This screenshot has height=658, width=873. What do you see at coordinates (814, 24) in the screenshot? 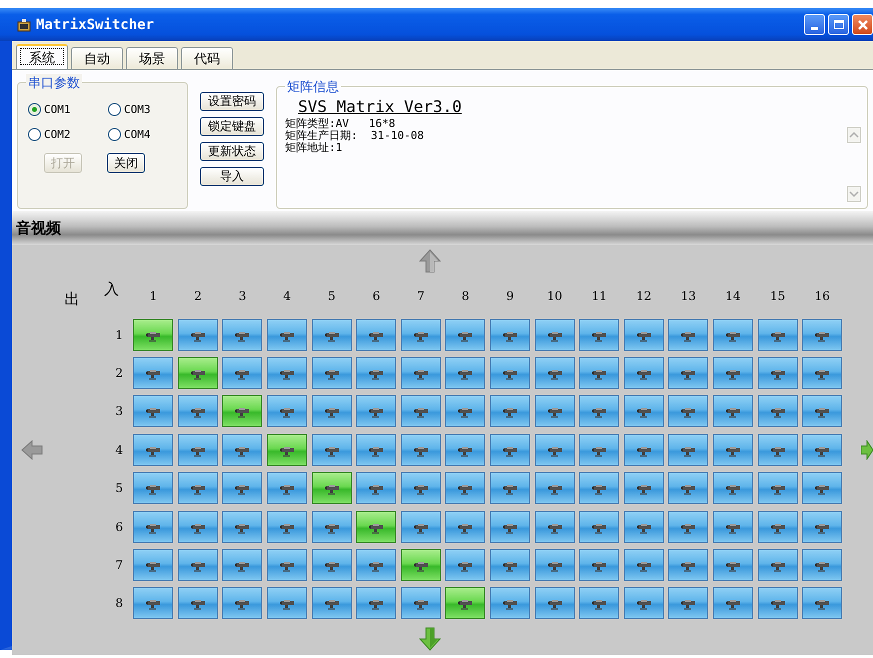
I see `minimize-button` at bounding box center [814, 24].